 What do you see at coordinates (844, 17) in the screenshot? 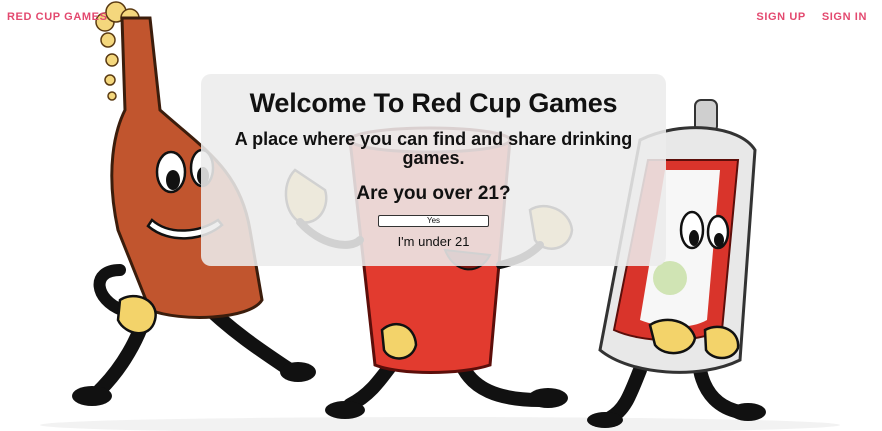
I see `sign-in-link: SIGN IN` at bounding box center [844, 17].